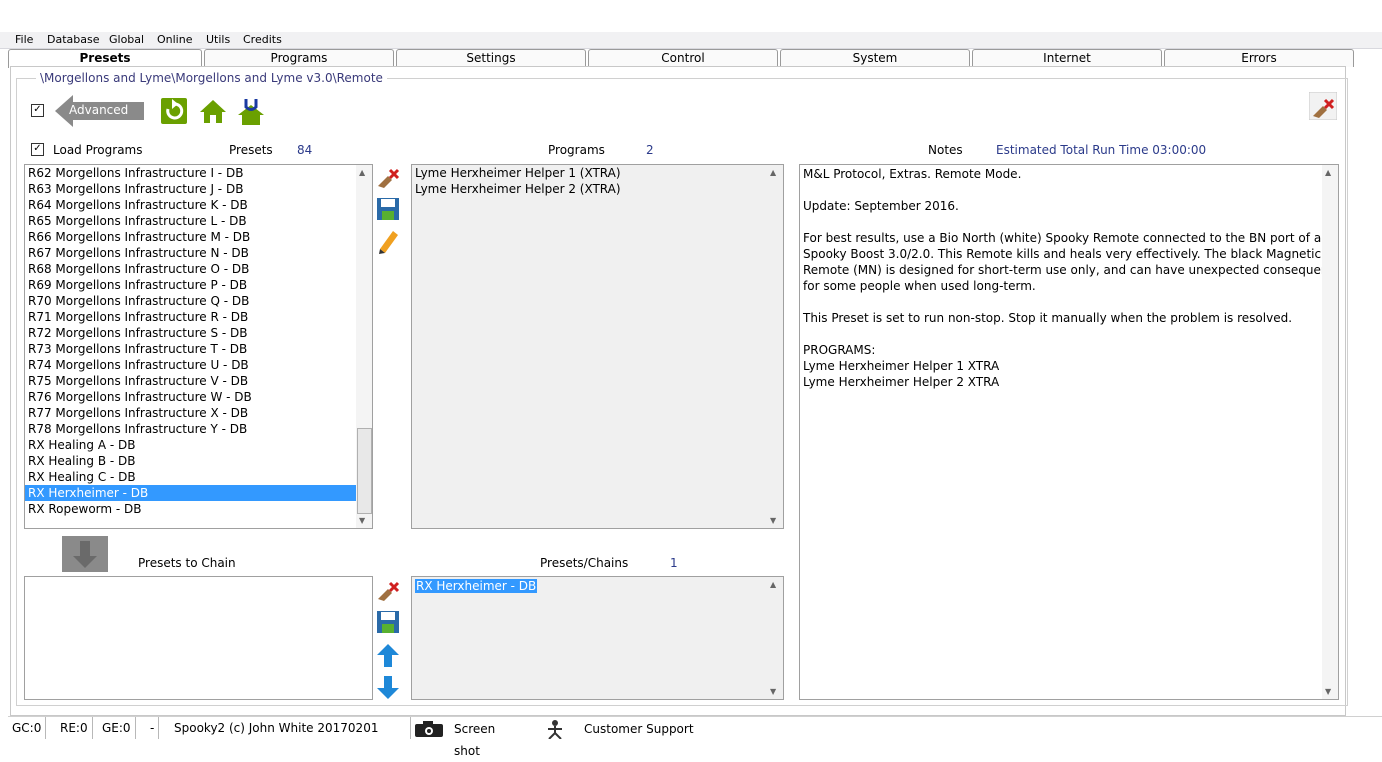 This screenshot has height=762, width=1382. What do you see at coordinates (198, 221) in the screenshot?
I see `preset-item: R65 Morgellons Infrastructure L - DB` at bounding box center [198, 221].